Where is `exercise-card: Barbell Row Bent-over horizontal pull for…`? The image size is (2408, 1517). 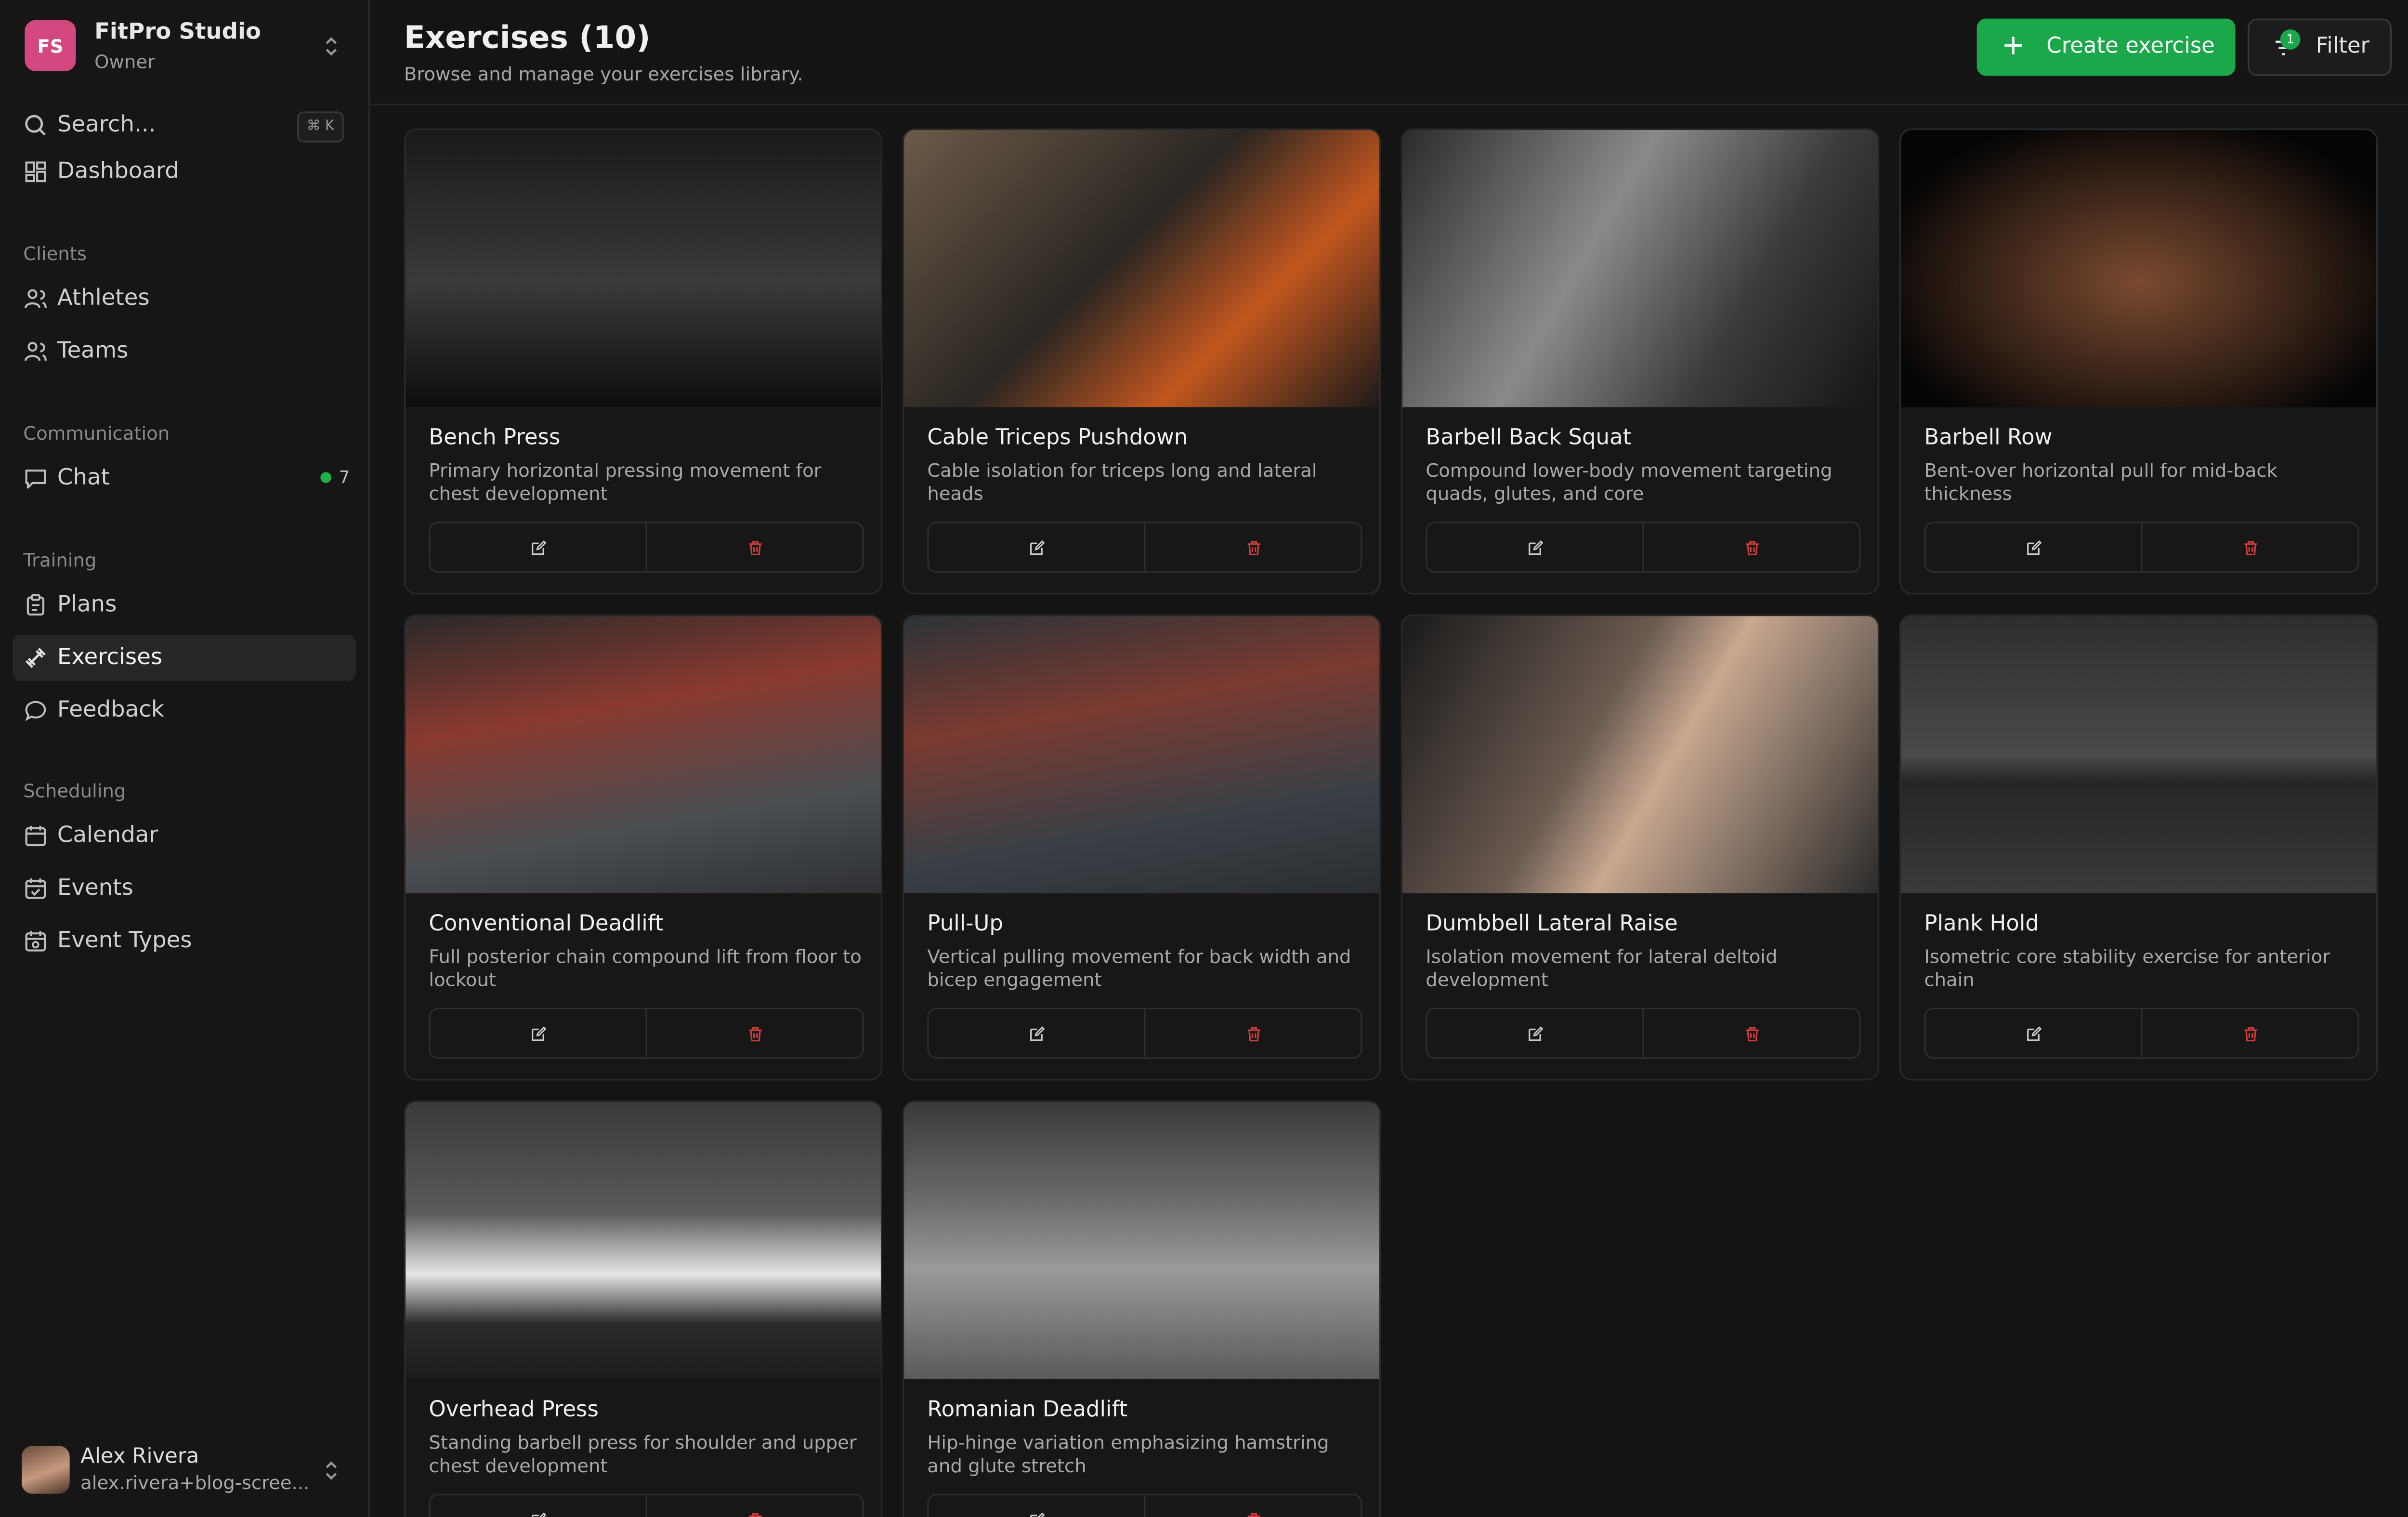 exercise-card: Barbell Row Bent-over horizontal pull for… is located at coordinates (2138, 361).